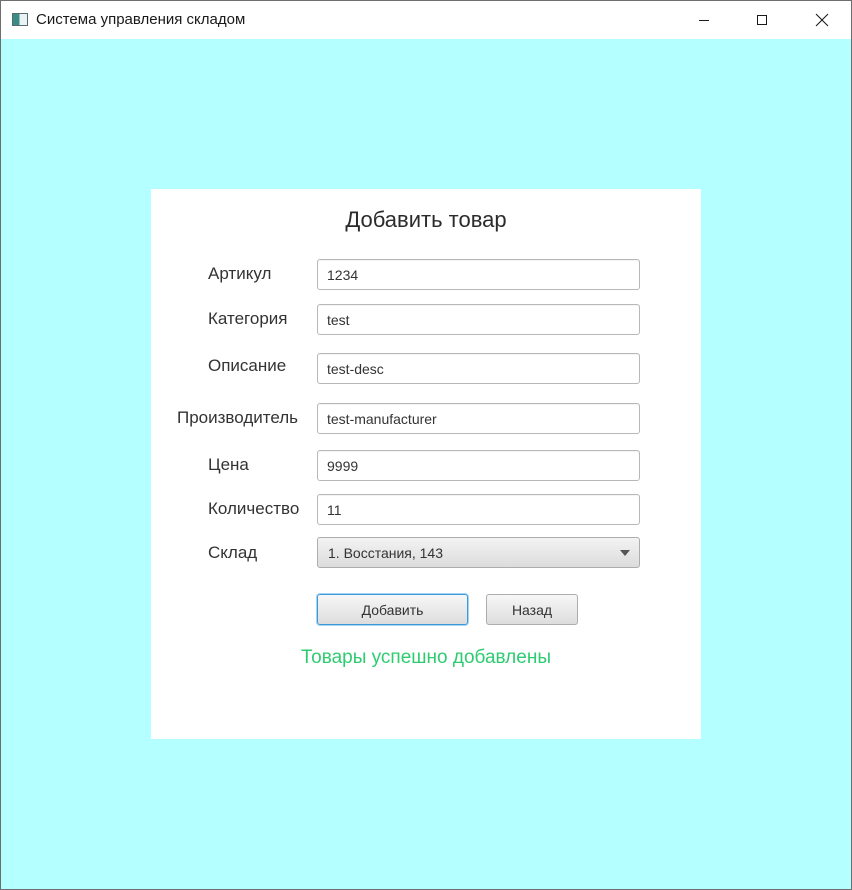  What do you see at coordinates (386, 553) in the screenshot?
I see `warehouse-select-value: 1. Восстания, 143` at bounding box center [386, 553].